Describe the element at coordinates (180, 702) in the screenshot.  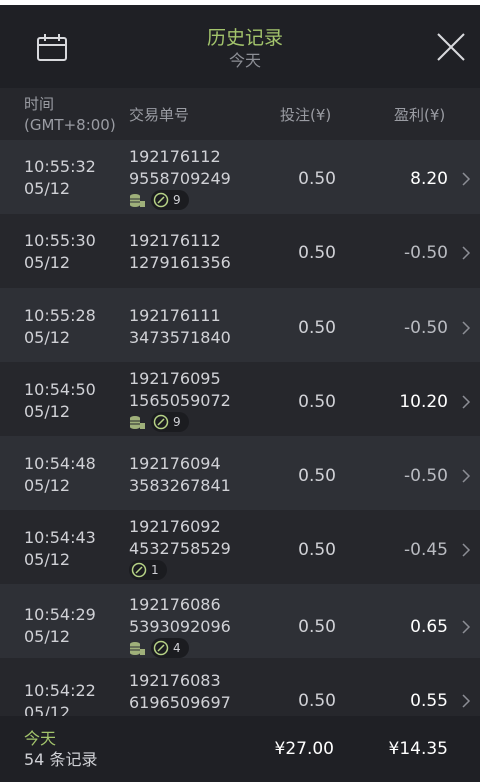
I see `row-order-line2: 6196509697` at that location.